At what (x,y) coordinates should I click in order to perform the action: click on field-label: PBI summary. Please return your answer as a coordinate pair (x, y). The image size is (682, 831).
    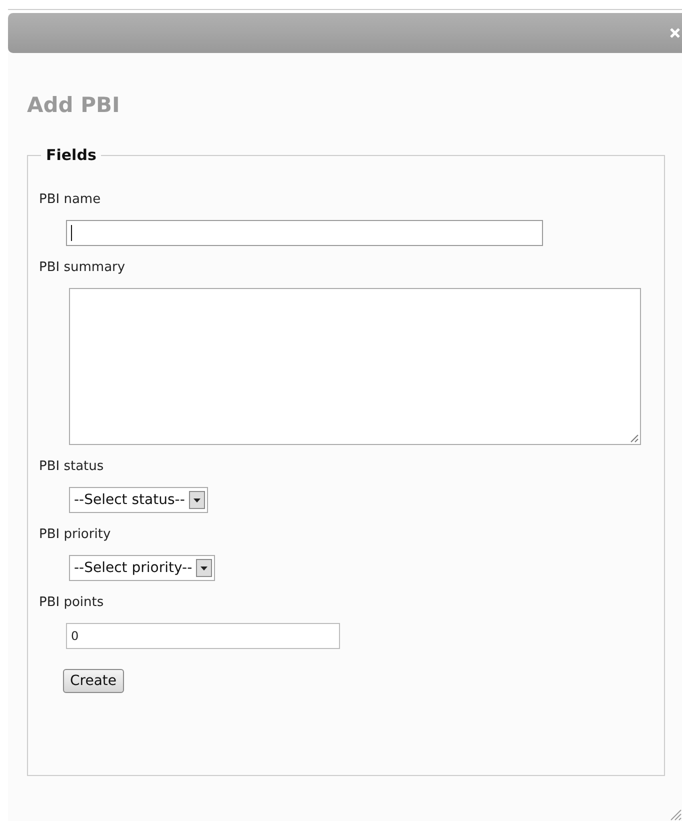
    Looking at the image, I should click on (82, 268).